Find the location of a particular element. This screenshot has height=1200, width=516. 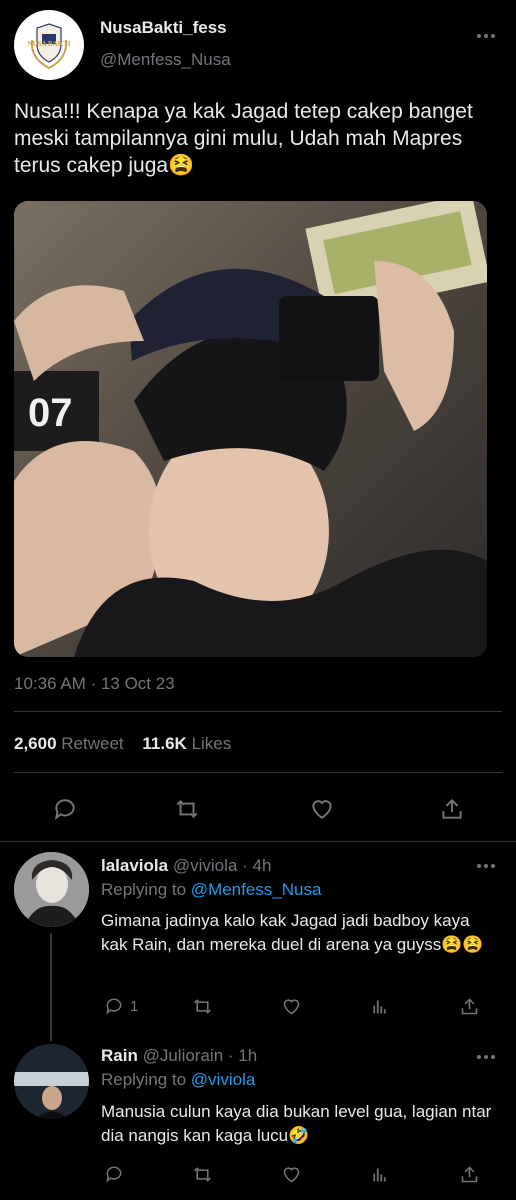

replying-to-handle: @Menfess_Nusa is located at coordinates (256, 889).